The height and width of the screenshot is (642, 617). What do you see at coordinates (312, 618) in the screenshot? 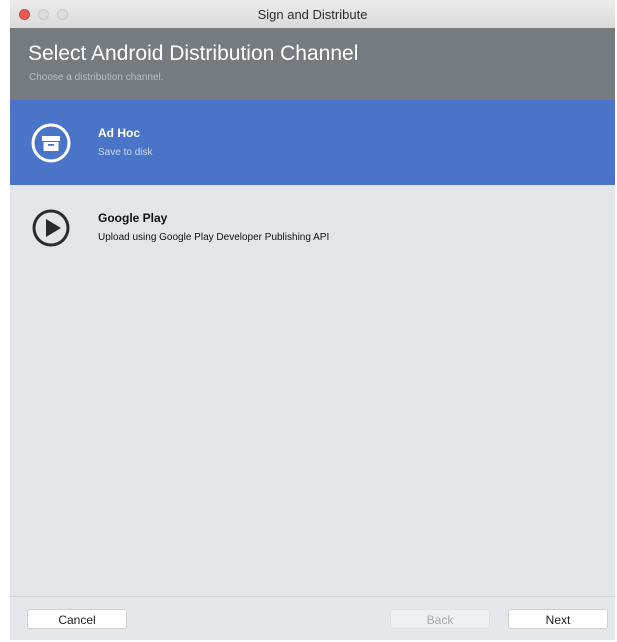
I see `dialog-footer: Cancel Back Next` at bounding box center [312, 618].